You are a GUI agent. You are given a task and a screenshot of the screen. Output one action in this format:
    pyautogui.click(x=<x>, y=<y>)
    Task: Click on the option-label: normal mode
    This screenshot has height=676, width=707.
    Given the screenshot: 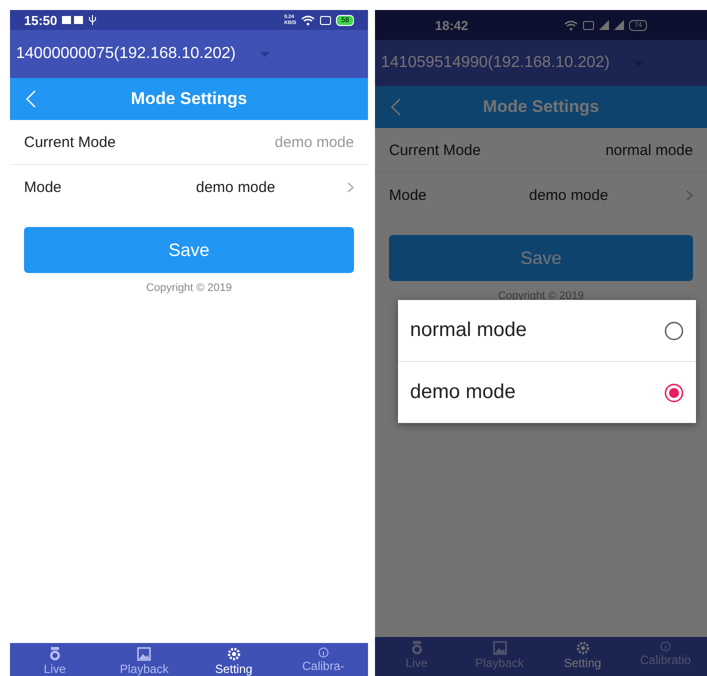 What is the action you would take?
    pyautogui.click(x=468, y=330)
    